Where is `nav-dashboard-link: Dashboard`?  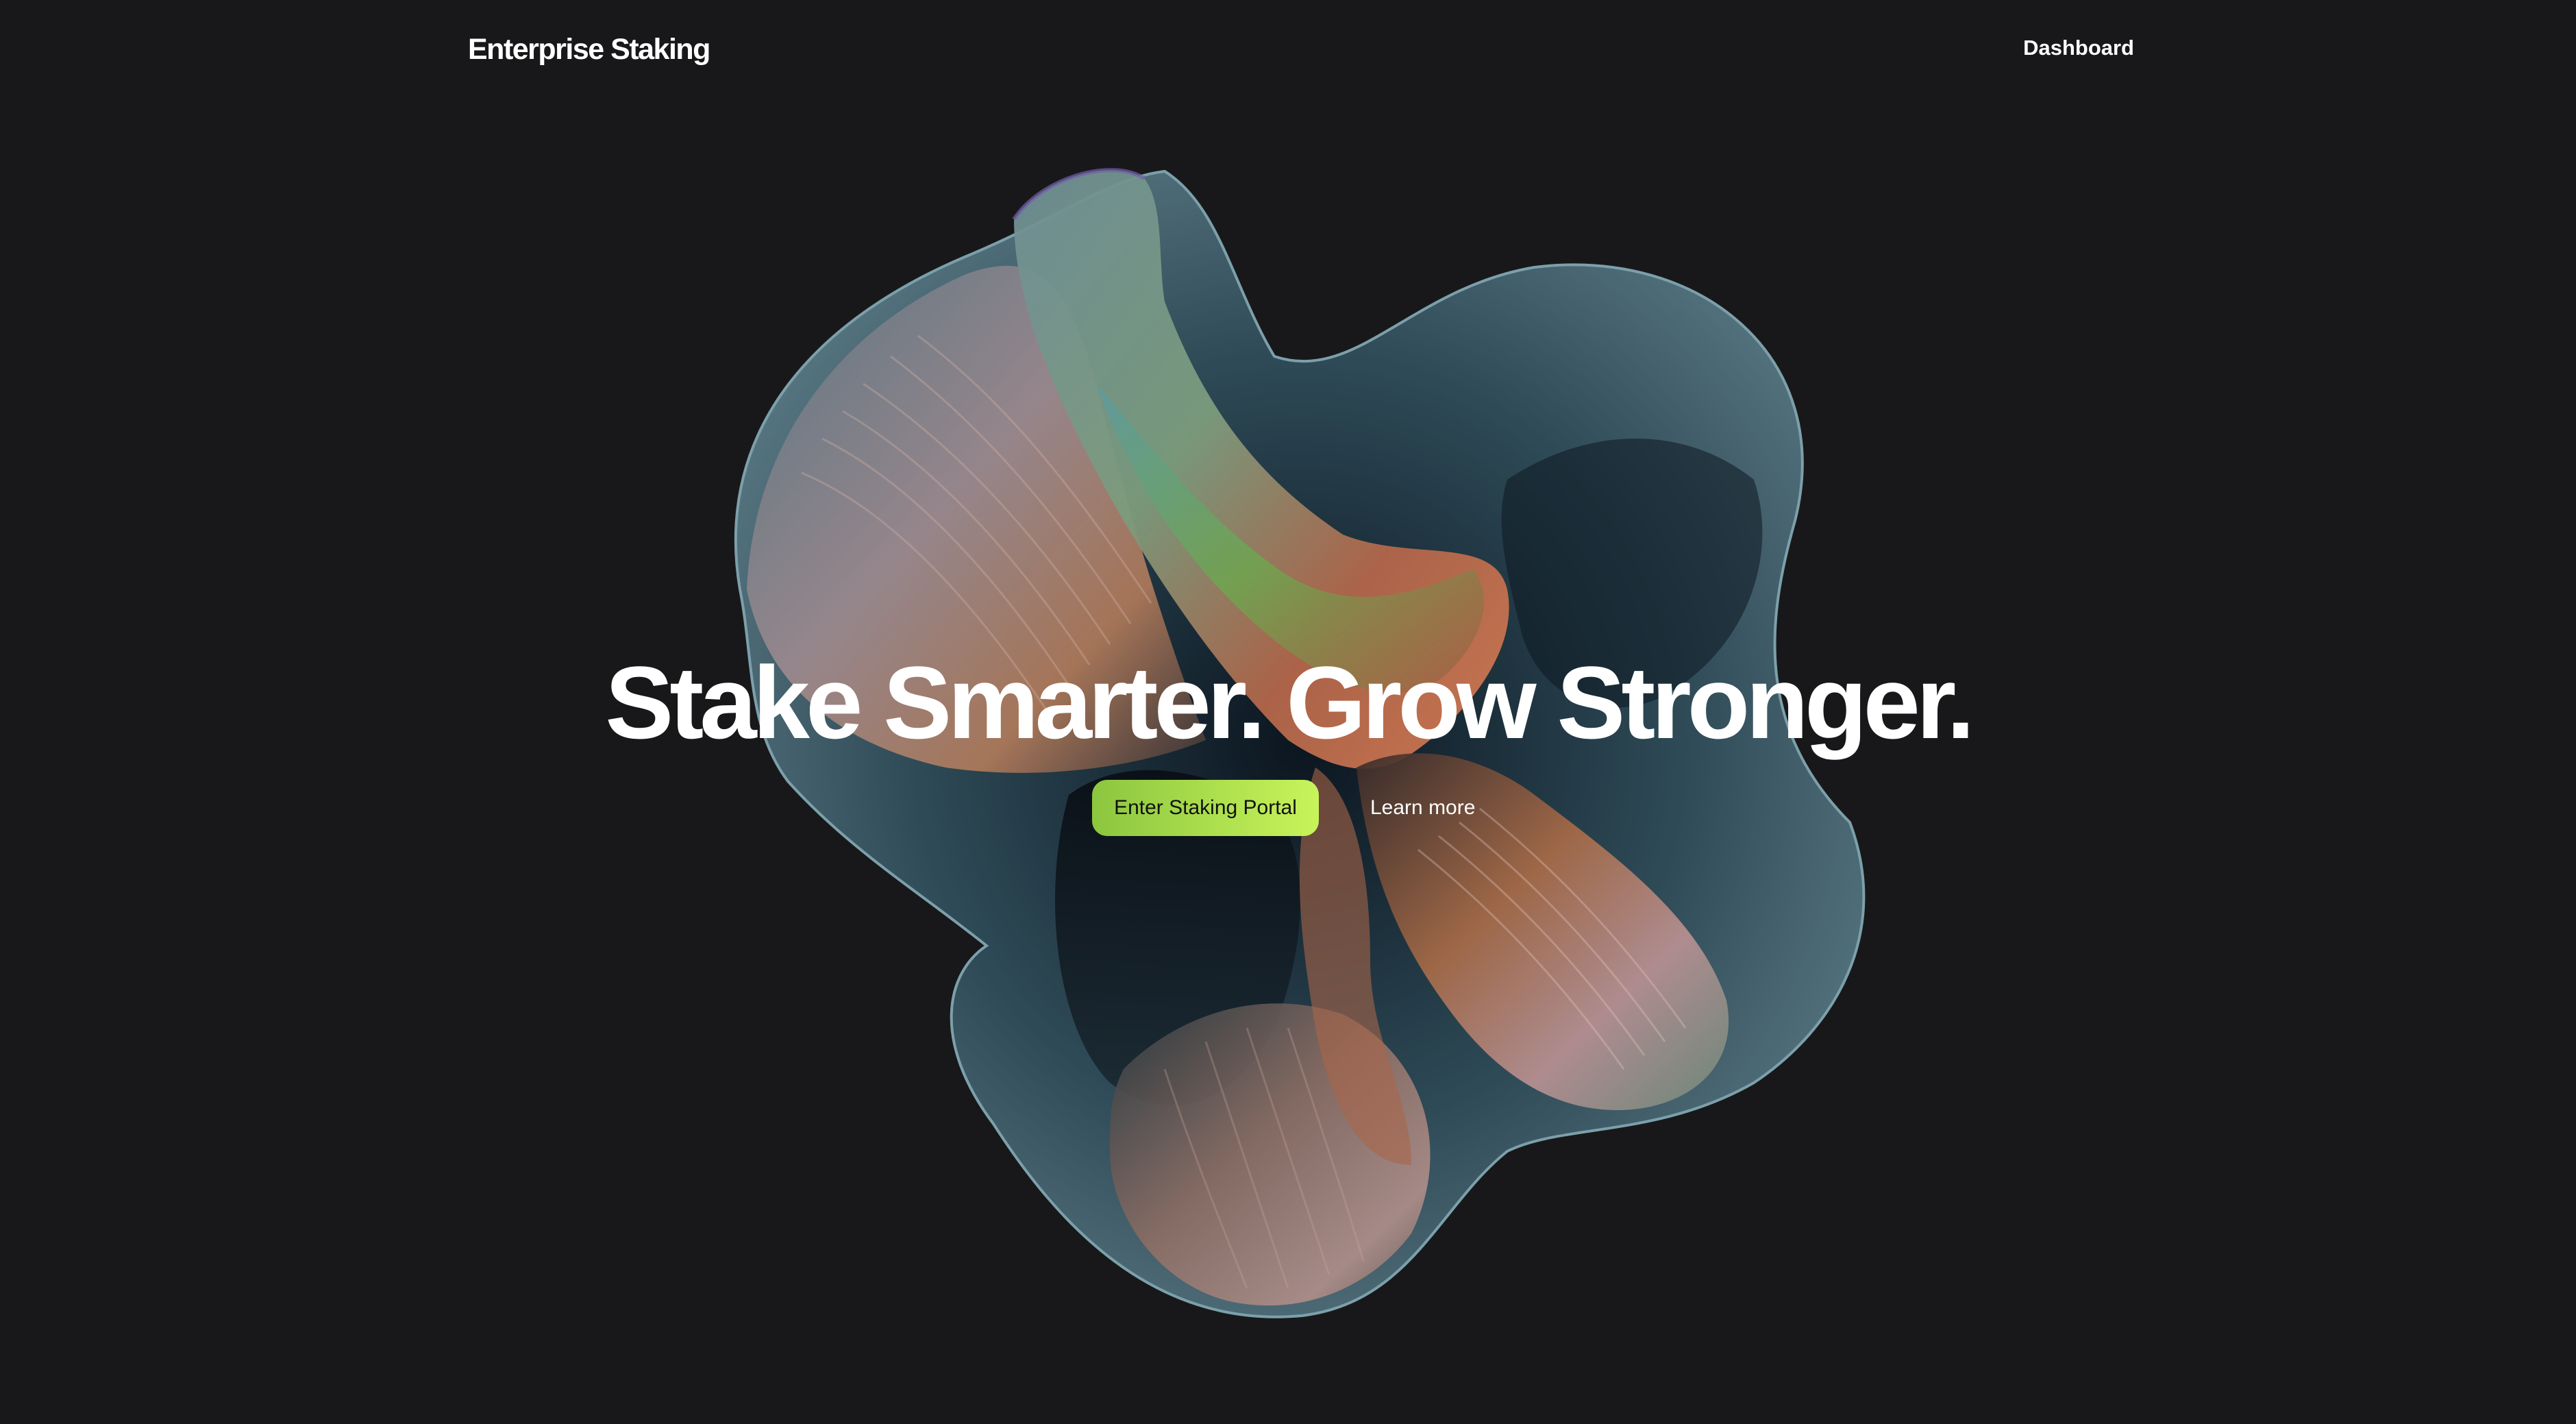
nav-dashboard-link: Dashboard is located at coordinates (2078, 48).